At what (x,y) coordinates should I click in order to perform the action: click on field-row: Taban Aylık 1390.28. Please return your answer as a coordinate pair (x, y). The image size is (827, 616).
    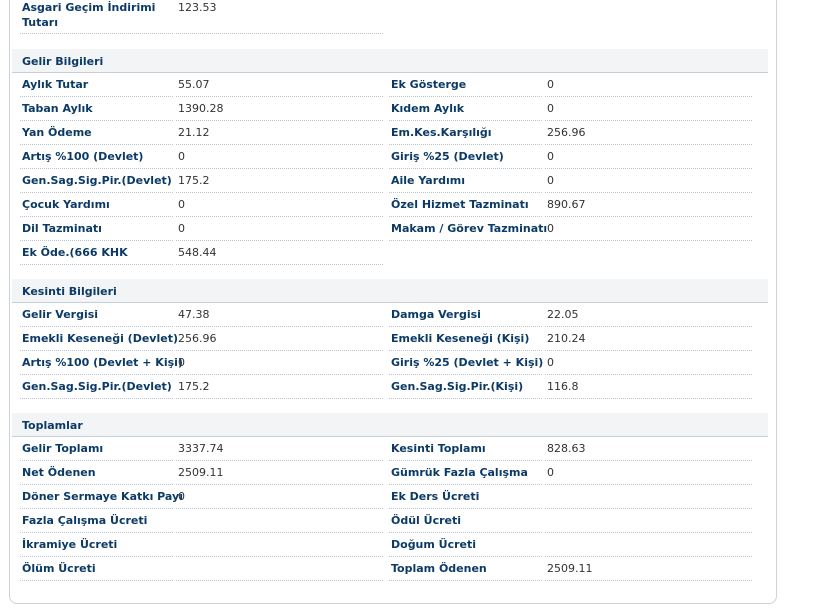
    Looking at the image, I should click on (202, 109).